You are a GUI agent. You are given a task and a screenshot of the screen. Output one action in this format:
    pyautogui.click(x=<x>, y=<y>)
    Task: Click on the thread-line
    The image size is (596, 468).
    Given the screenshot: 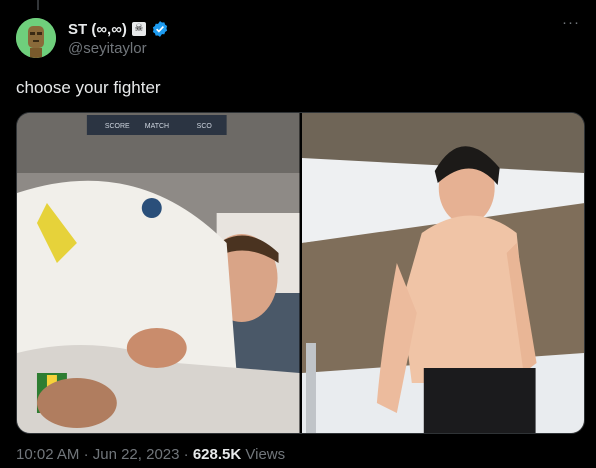 What is the action you would take?
    pyautogui.click(x=38, y=5)
    